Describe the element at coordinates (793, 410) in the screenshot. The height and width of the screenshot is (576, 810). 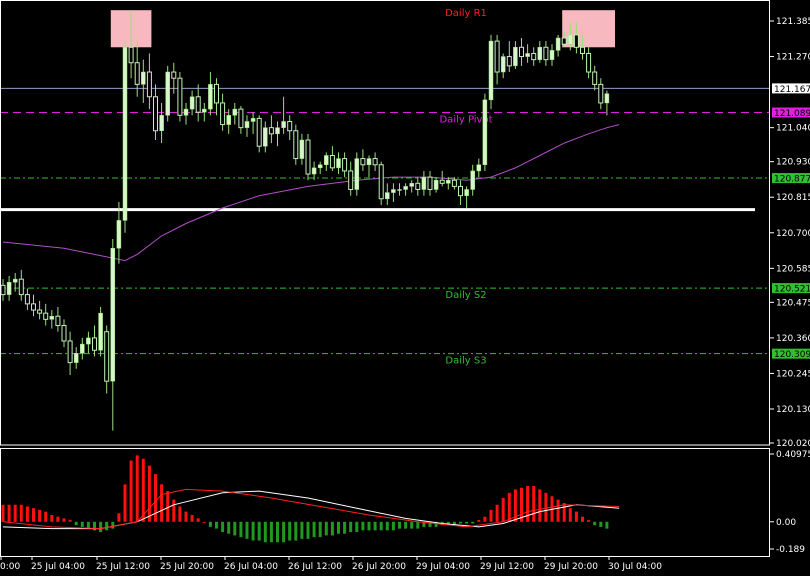
I see `price-tick-label: 120.130` at that location.